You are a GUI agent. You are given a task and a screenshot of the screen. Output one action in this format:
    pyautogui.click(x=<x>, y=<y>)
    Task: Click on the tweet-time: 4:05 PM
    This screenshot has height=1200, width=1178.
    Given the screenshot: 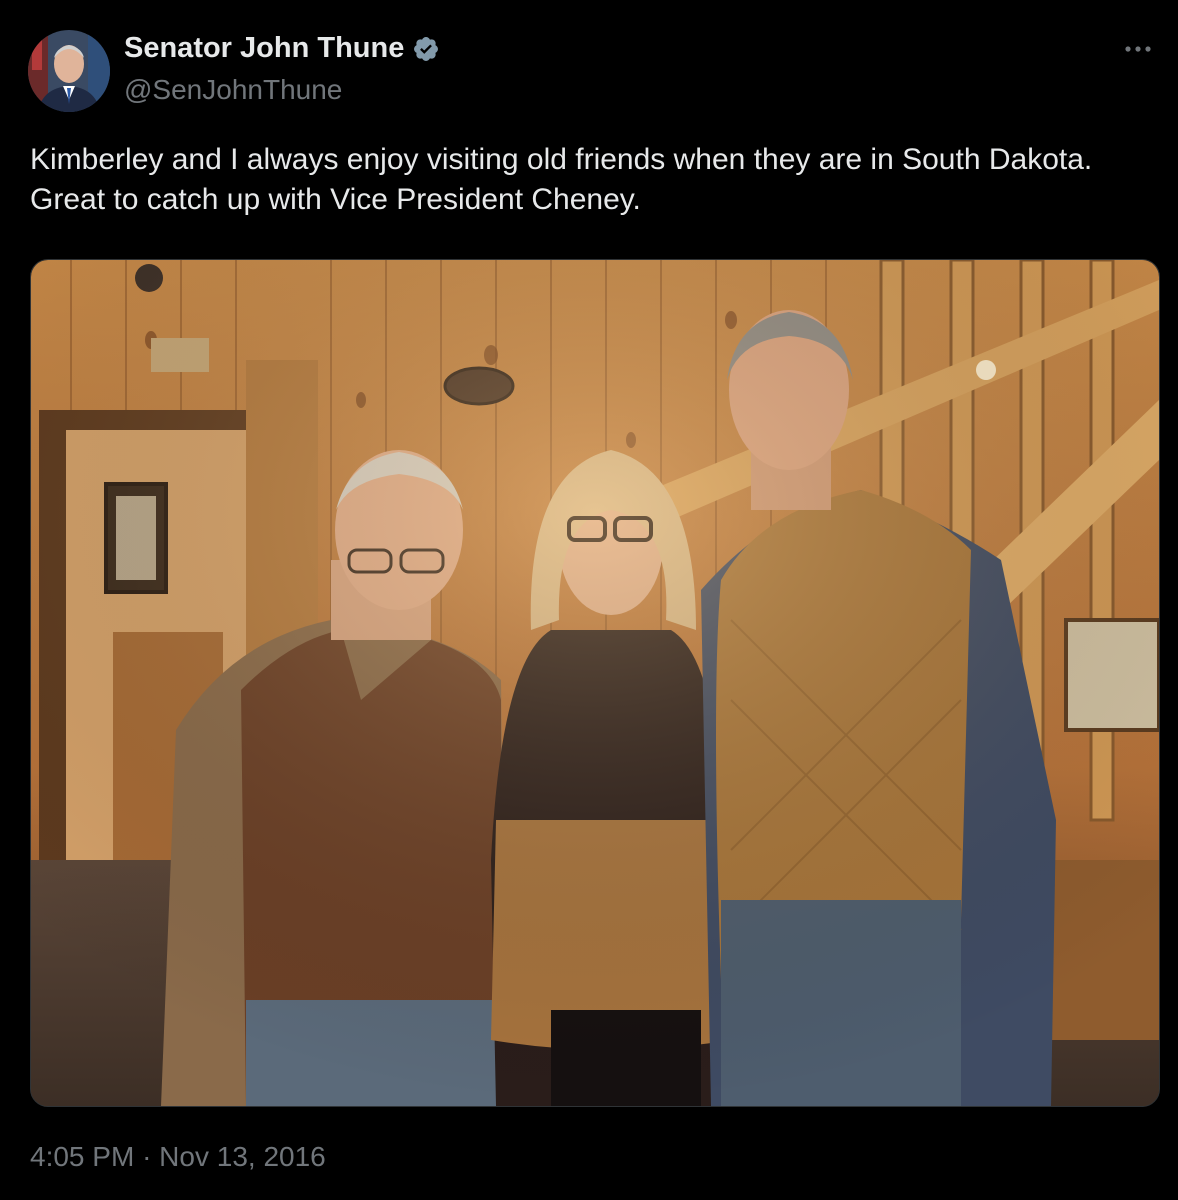 What is the action you would take?
    pyautogui.click(x=82, y=1156)
    